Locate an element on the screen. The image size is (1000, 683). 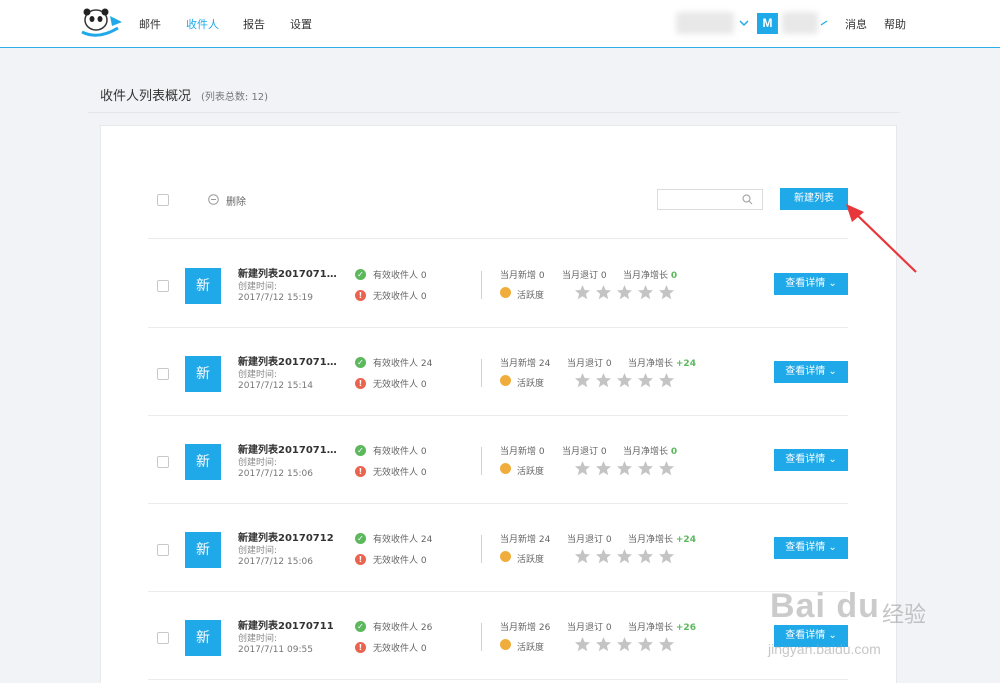
new-list-button: 新建列表 is located at coordinates (814, 199).